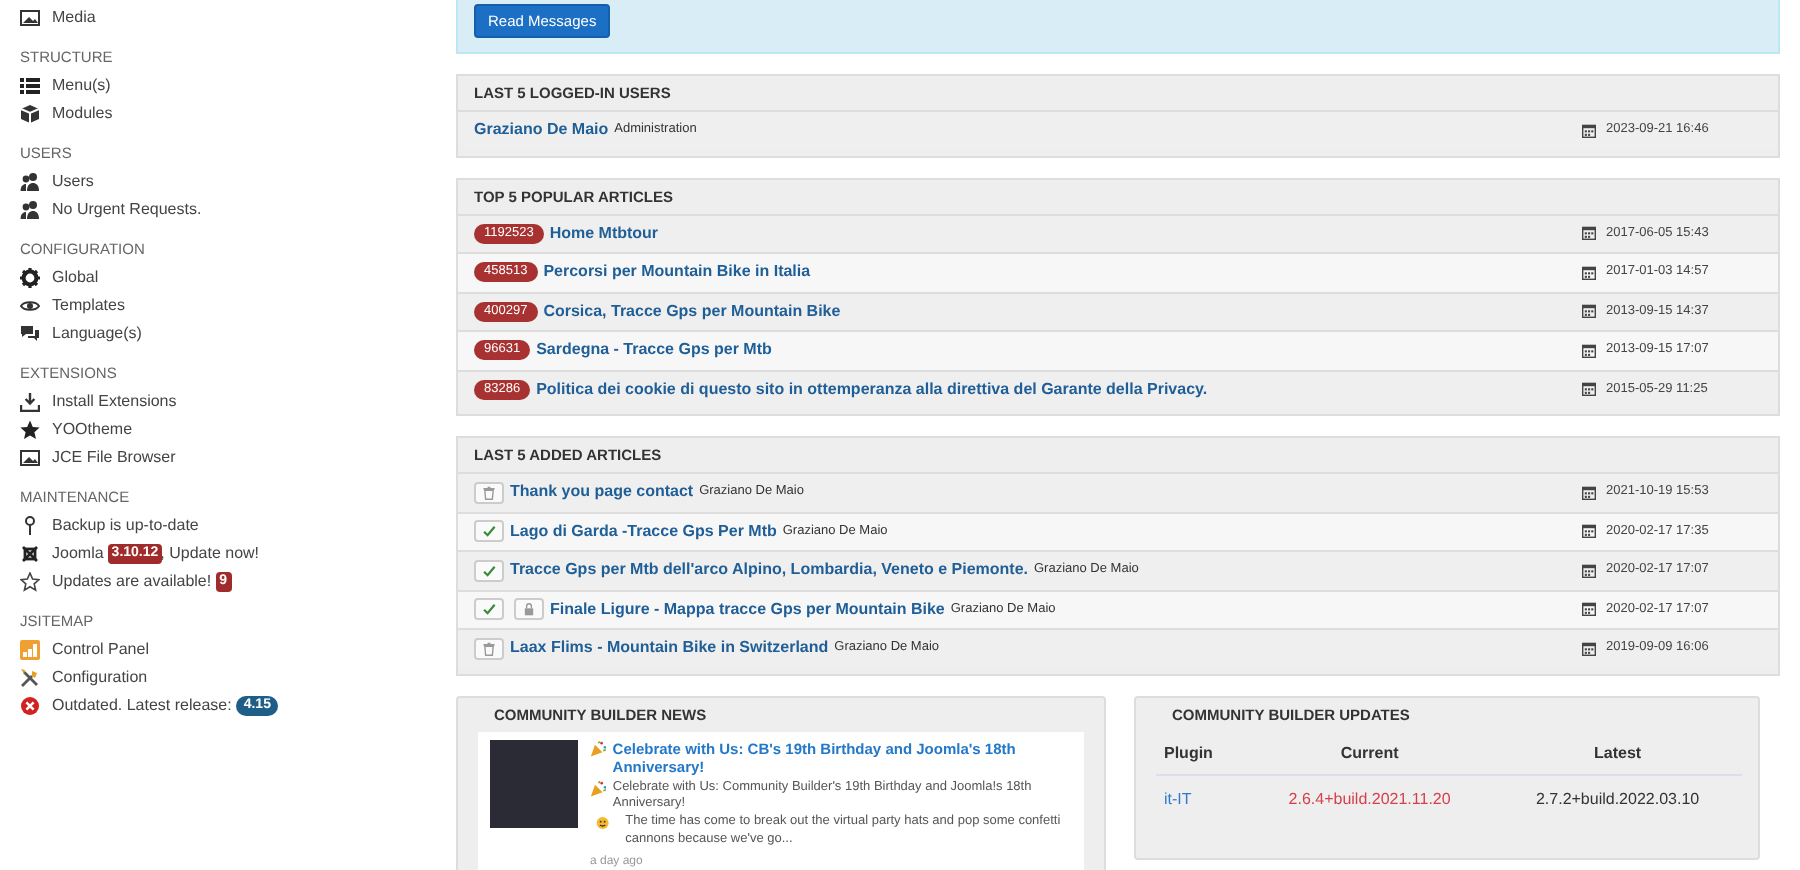 Image resolution: width=1800 pixels, height=870 pixels. Describe the element at coordinates (541, 130) in the screenshot. I see `user-link: Graziano De Maio` at that location.